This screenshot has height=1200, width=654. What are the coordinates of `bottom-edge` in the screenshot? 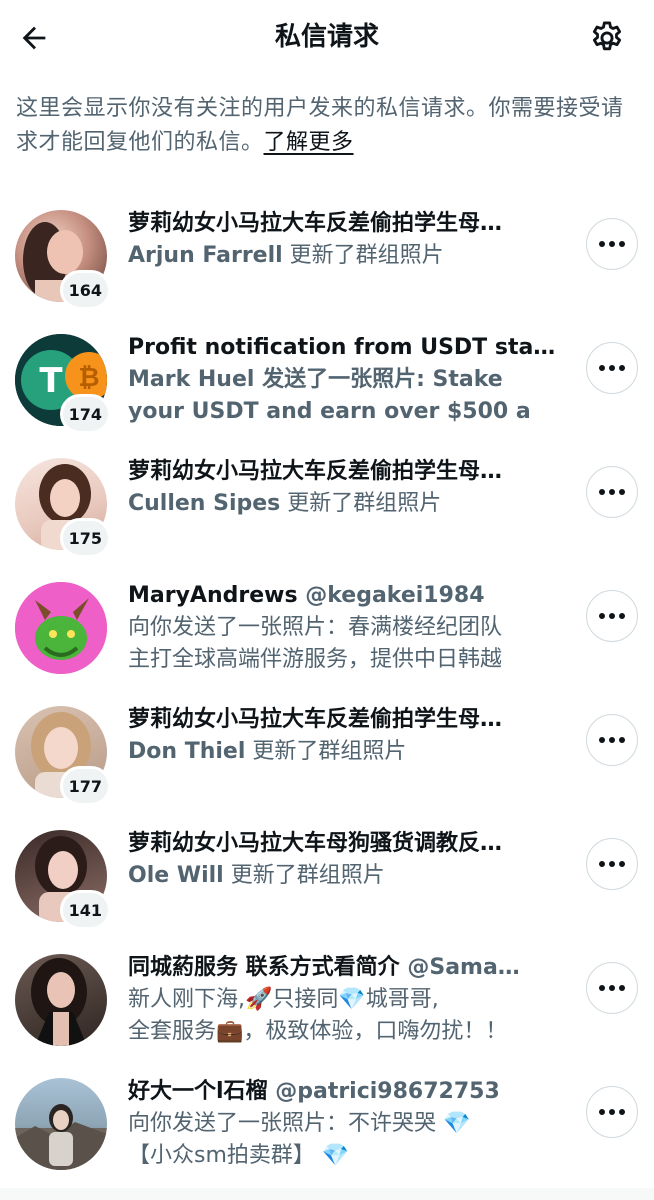 It's located at (327, 1194).